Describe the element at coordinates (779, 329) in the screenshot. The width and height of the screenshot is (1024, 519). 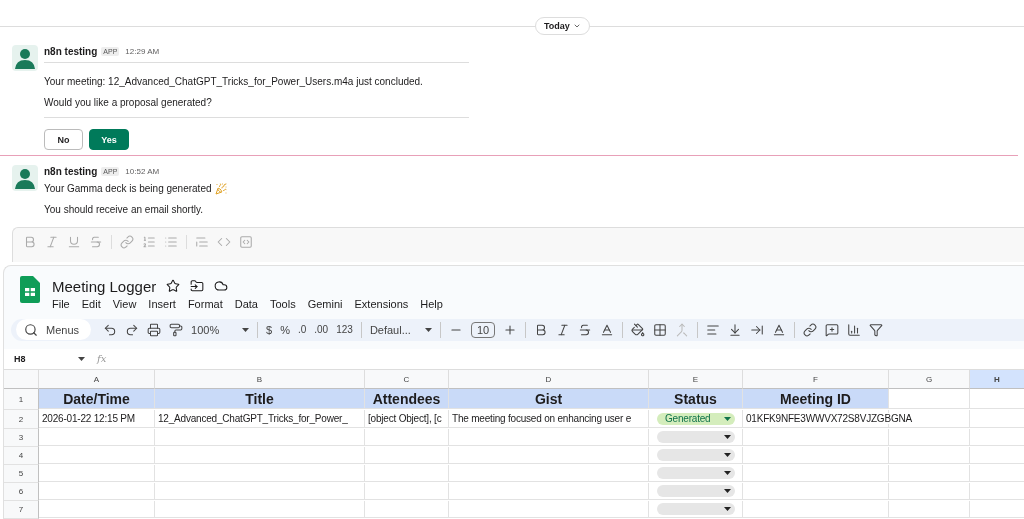
I see `text-rotation-icon` at that location.